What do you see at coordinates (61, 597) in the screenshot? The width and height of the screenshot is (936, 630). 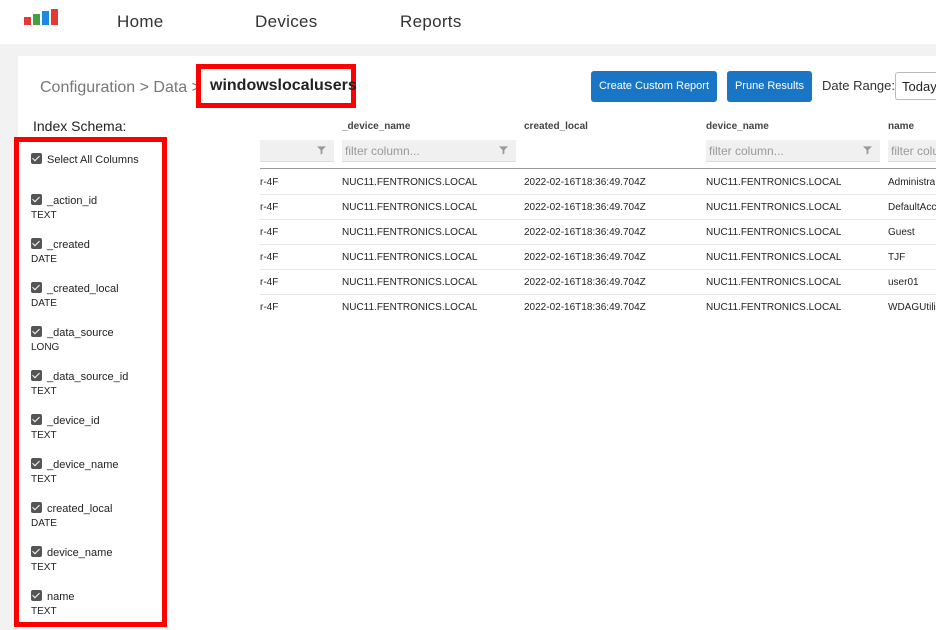 I see `schema-field-name: name` at bounding box center [61, 597].